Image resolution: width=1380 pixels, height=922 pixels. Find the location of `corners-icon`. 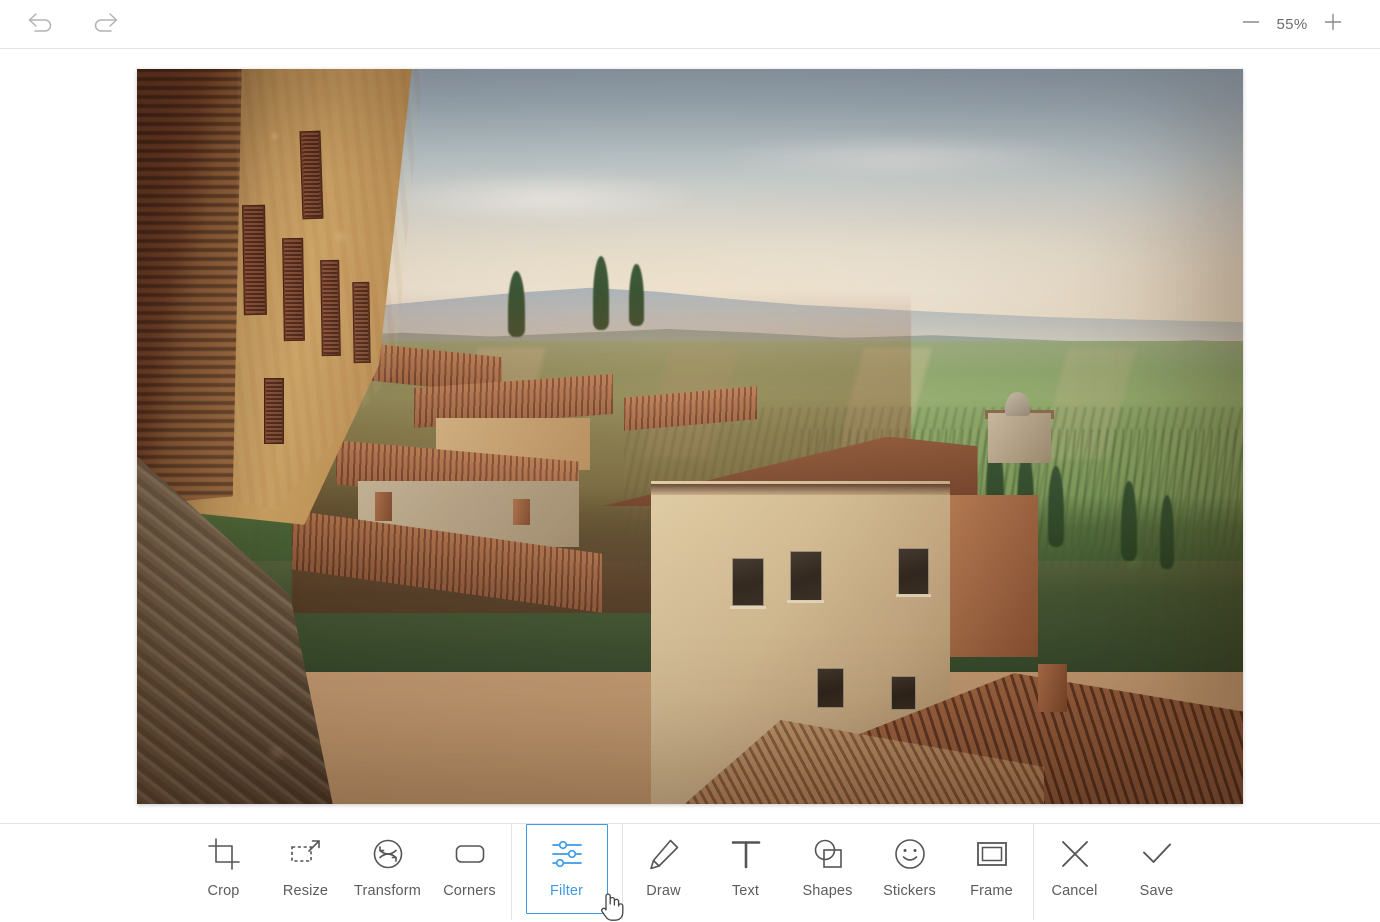

corners-icon is located at coordinates (470, 854).